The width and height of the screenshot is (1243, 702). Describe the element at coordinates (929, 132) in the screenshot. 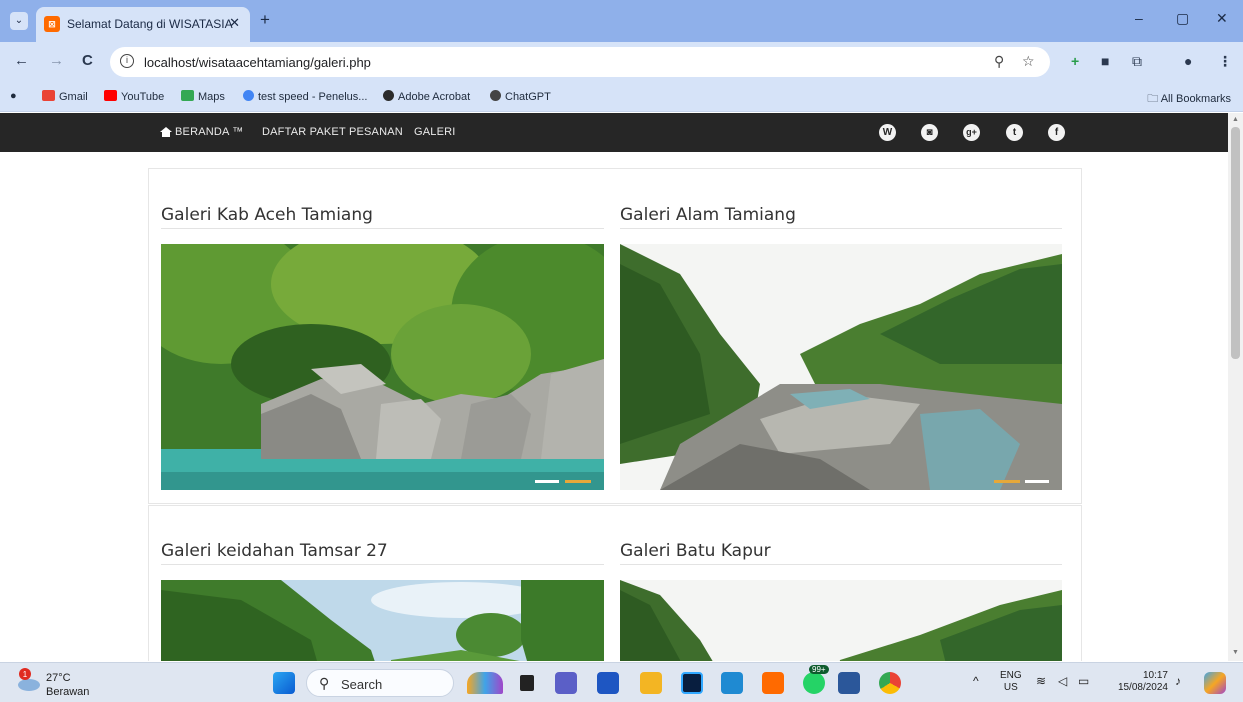

I see `instagram-icon: ◙` at that location.